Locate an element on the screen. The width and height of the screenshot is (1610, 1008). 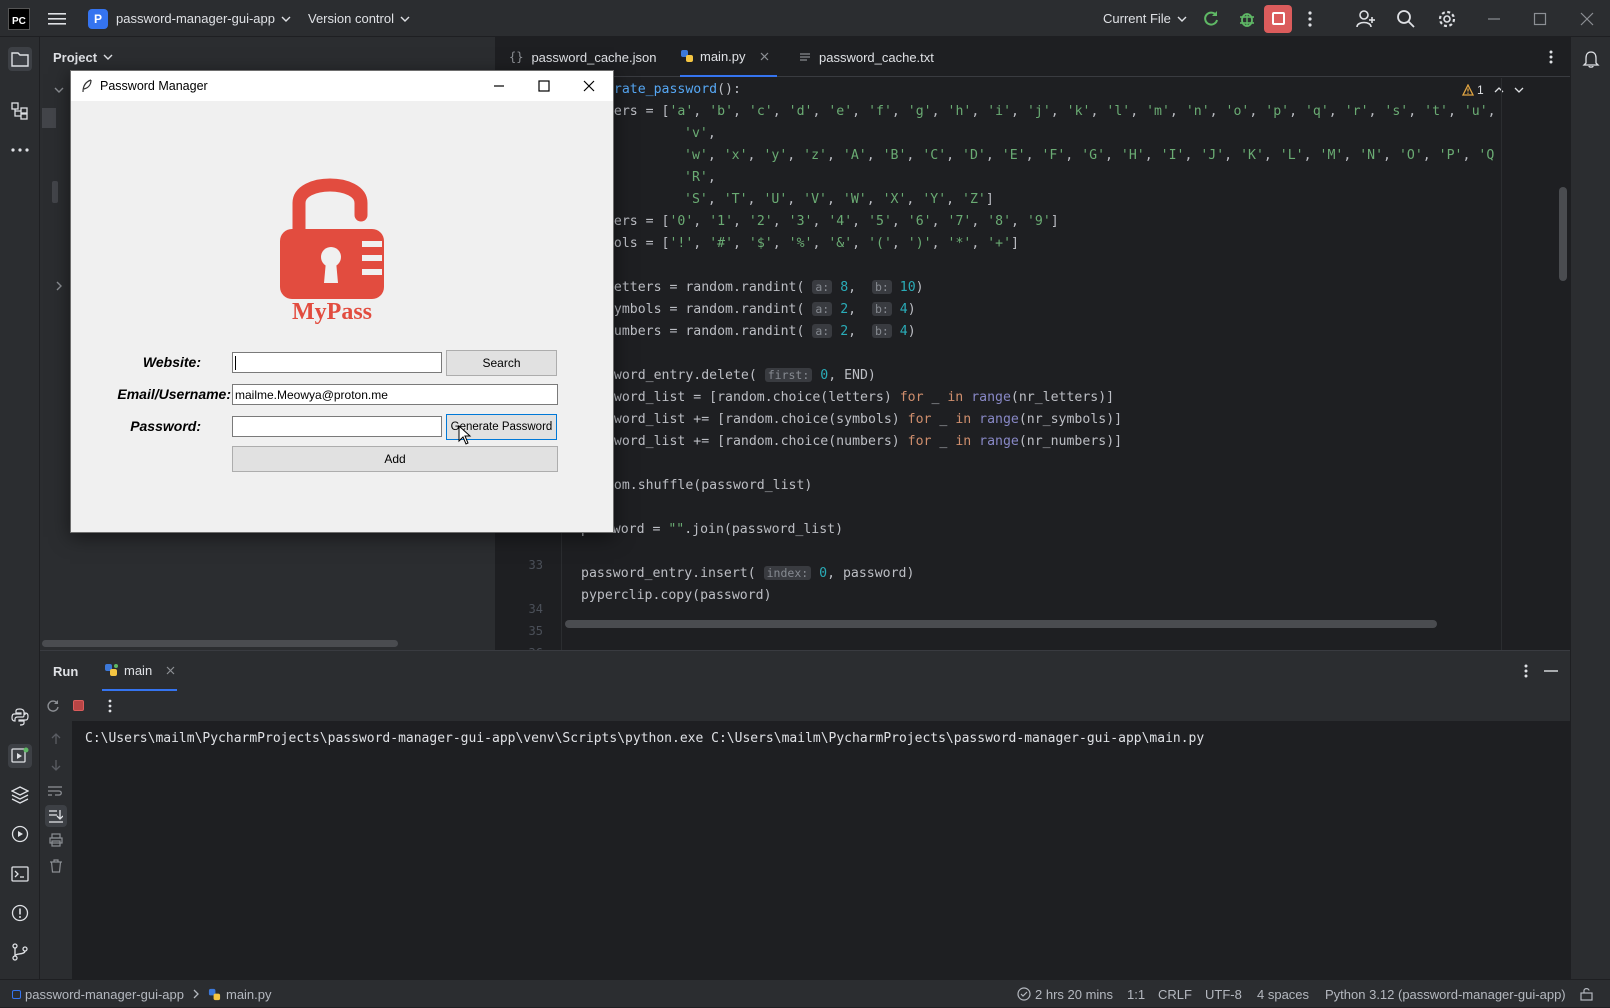
trash-icon is located at coordinates (56, 866).